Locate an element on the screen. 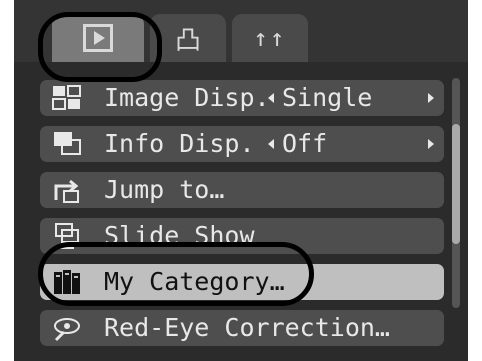 The image size is (482, 361). tab-playback is located at coordinates (98, 38).